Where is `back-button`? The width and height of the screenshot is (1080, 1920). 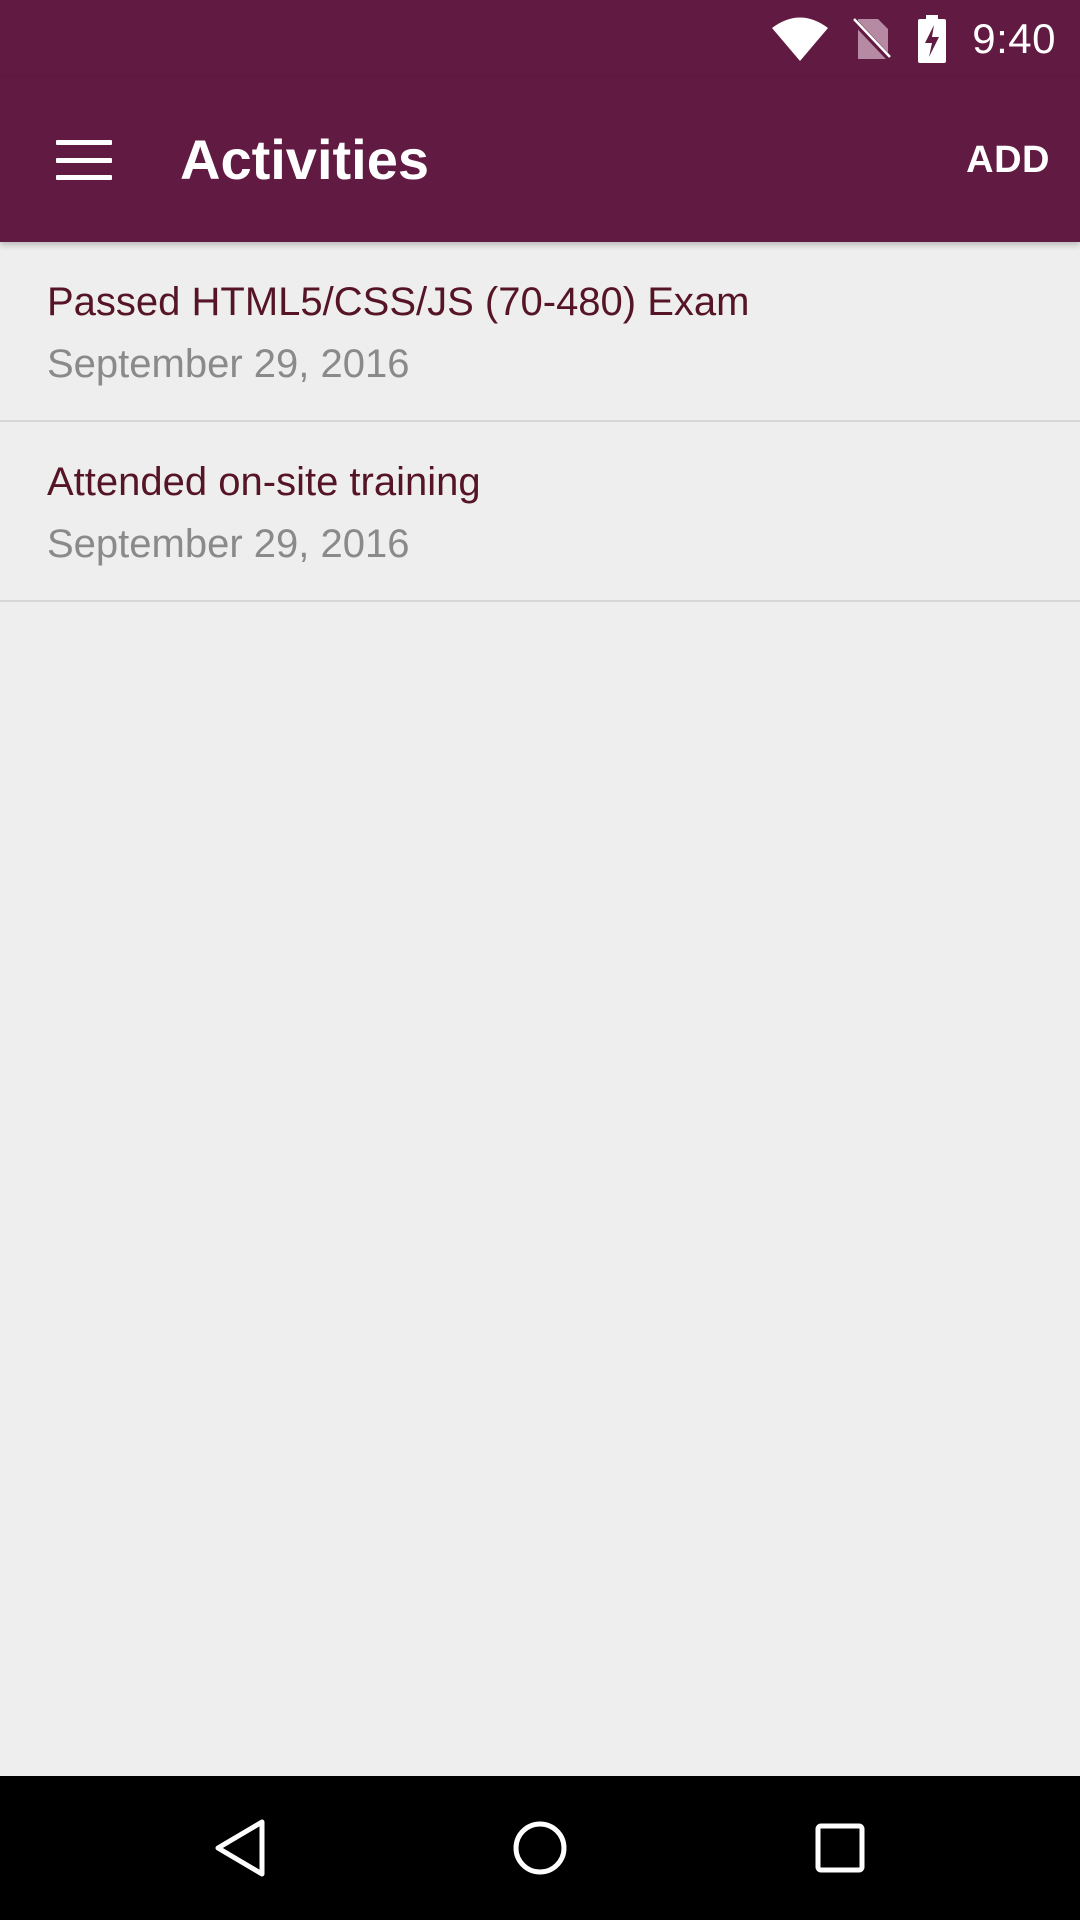
back-button is located at coordinates (240, 1848).